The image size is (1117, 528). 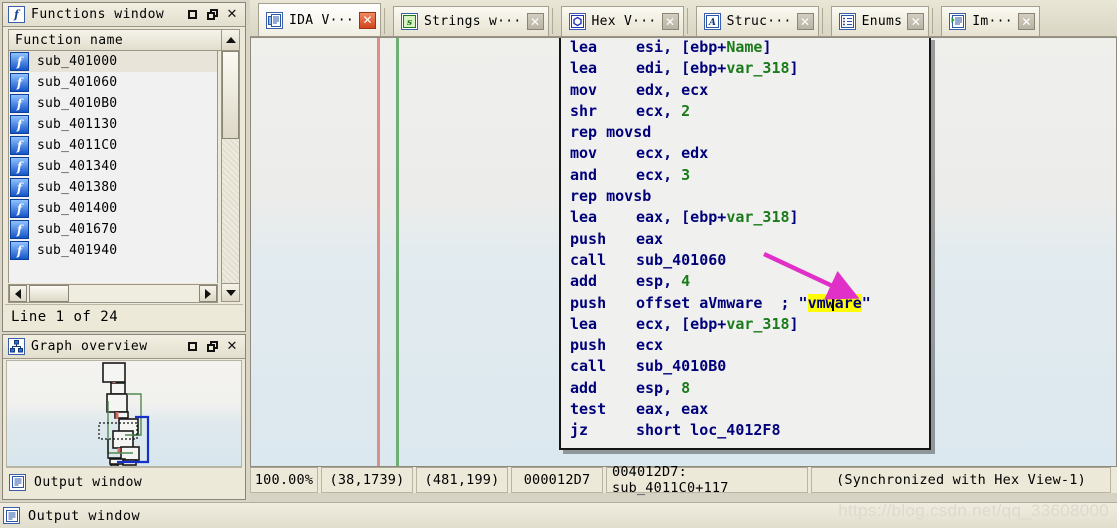 I want to click on function-list-item: f sub_401060, so click(x=113, y=82).